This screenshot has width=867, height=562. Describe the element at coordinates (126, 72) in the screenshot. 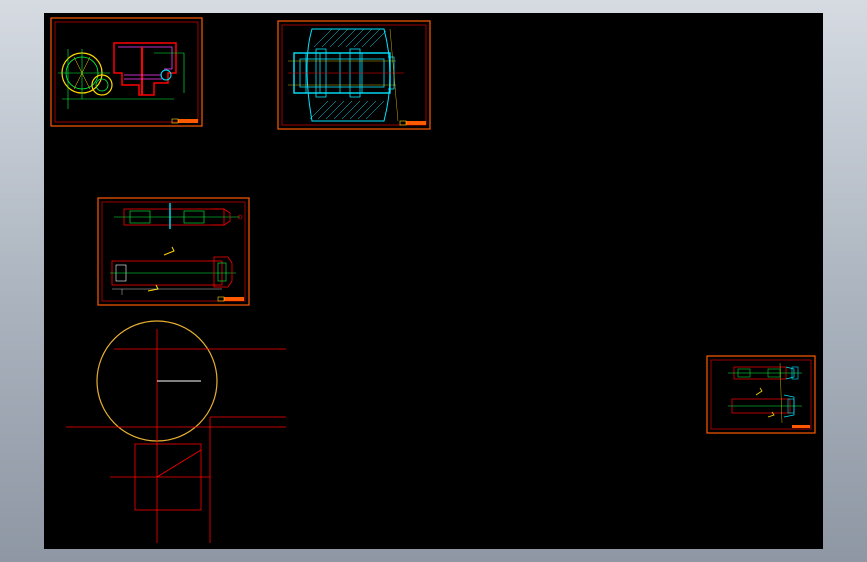

I see `gearbox-assembly-sheet` at that location.